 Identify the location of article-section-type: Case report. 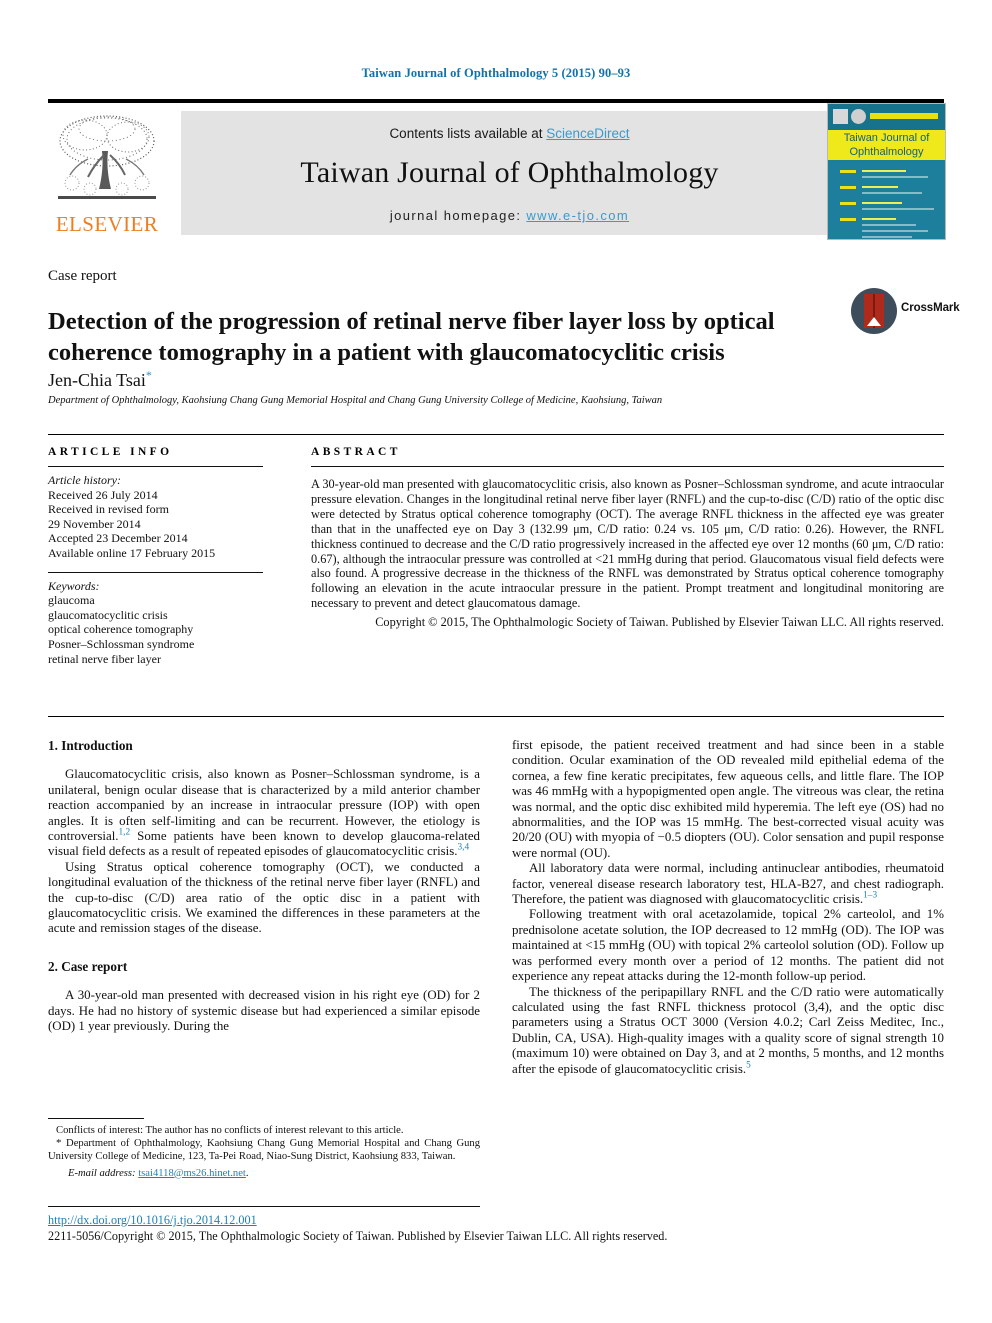
(82, 276).